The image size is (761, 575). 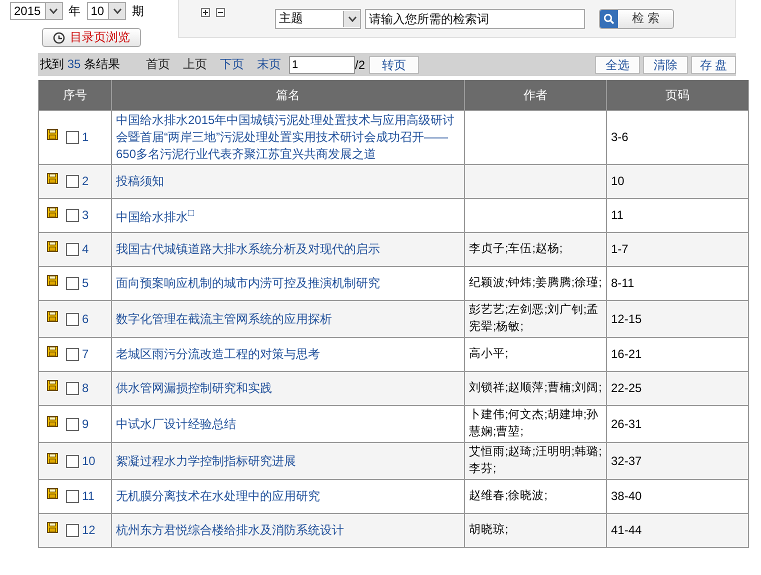 What do you see at coordinates (636, 18) in the screenshot?
I see `search-button: 检 索` at bounding box center [636, 18].